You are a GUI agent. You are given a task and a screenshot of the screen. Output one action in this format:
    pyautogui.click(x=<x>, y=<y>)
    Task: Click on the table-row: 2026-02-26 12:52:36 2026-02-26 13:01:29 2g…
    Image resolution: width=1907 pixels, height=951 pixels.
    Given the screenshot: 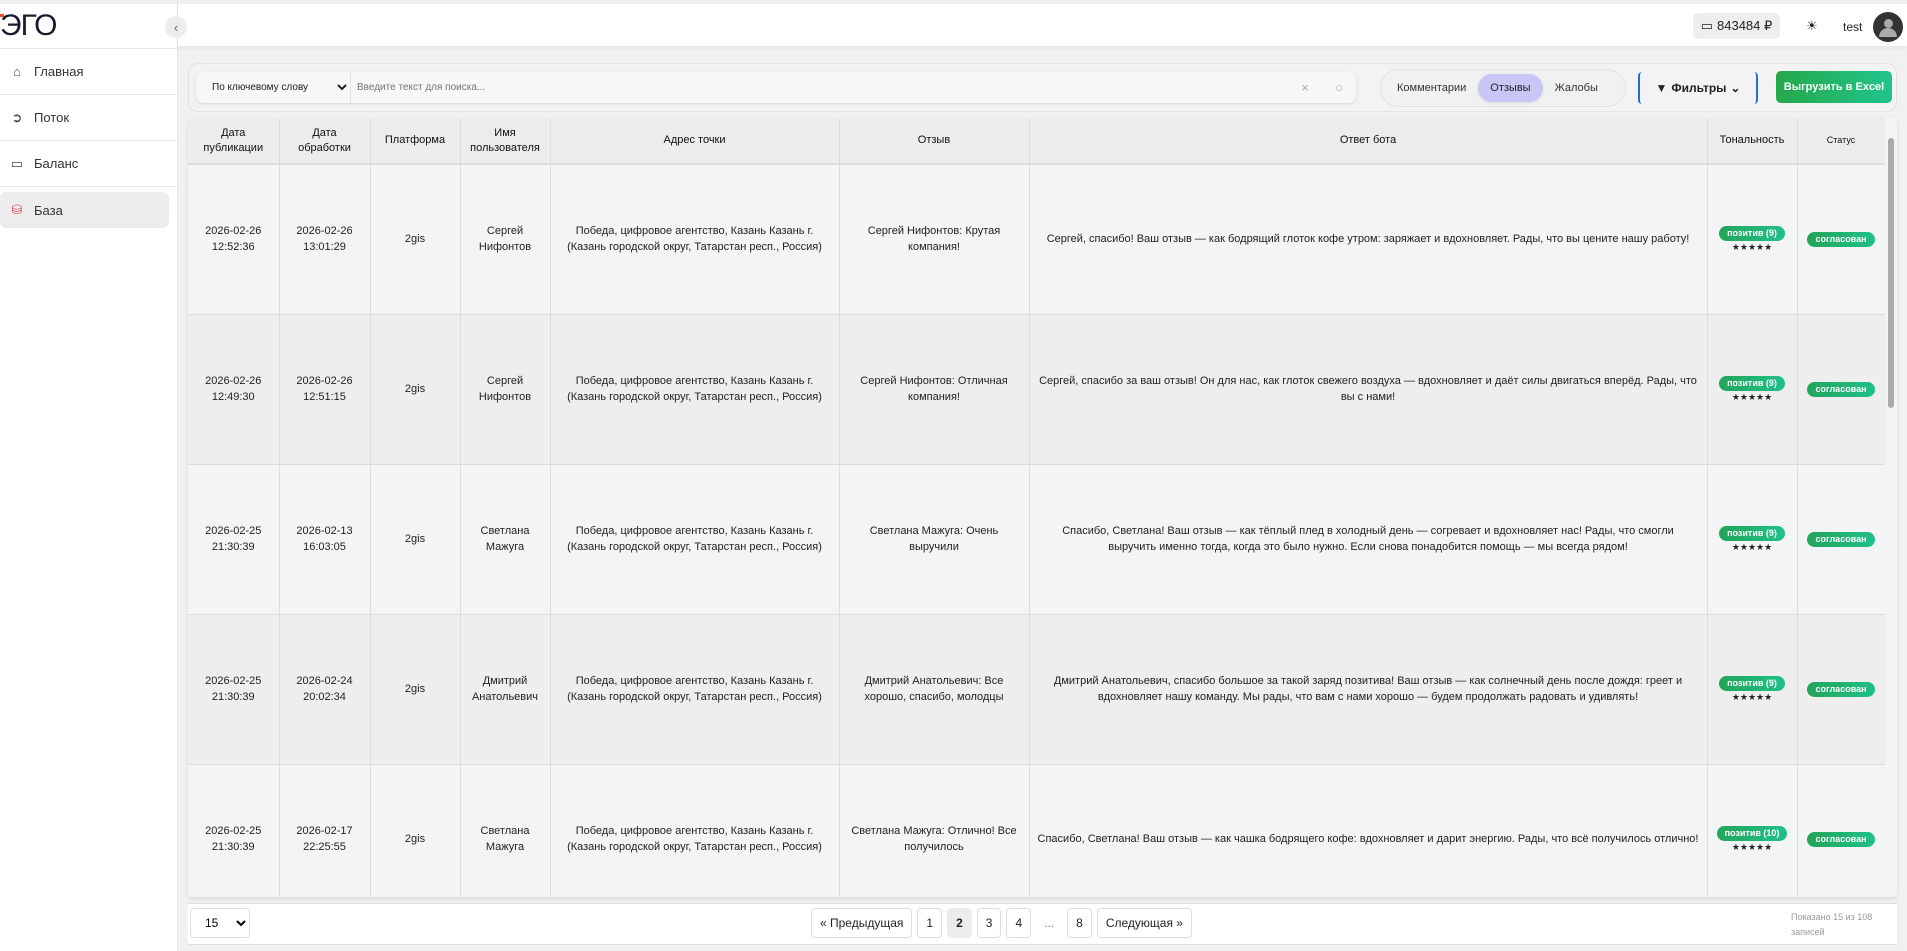 What is the action you would take?
    pyautogui.click(x=1037, y=239)
    